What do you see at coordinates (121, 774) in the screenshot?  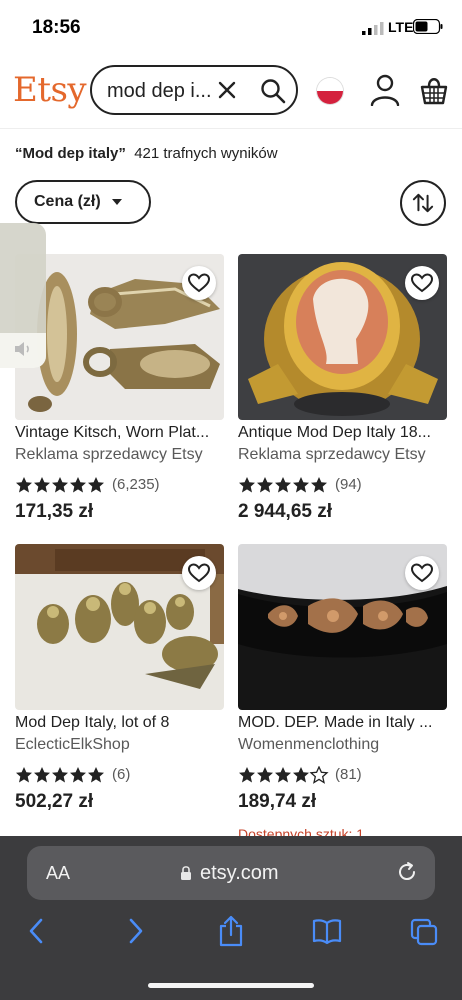 I see `review-count: (6)` at bounding box center [121, 774].